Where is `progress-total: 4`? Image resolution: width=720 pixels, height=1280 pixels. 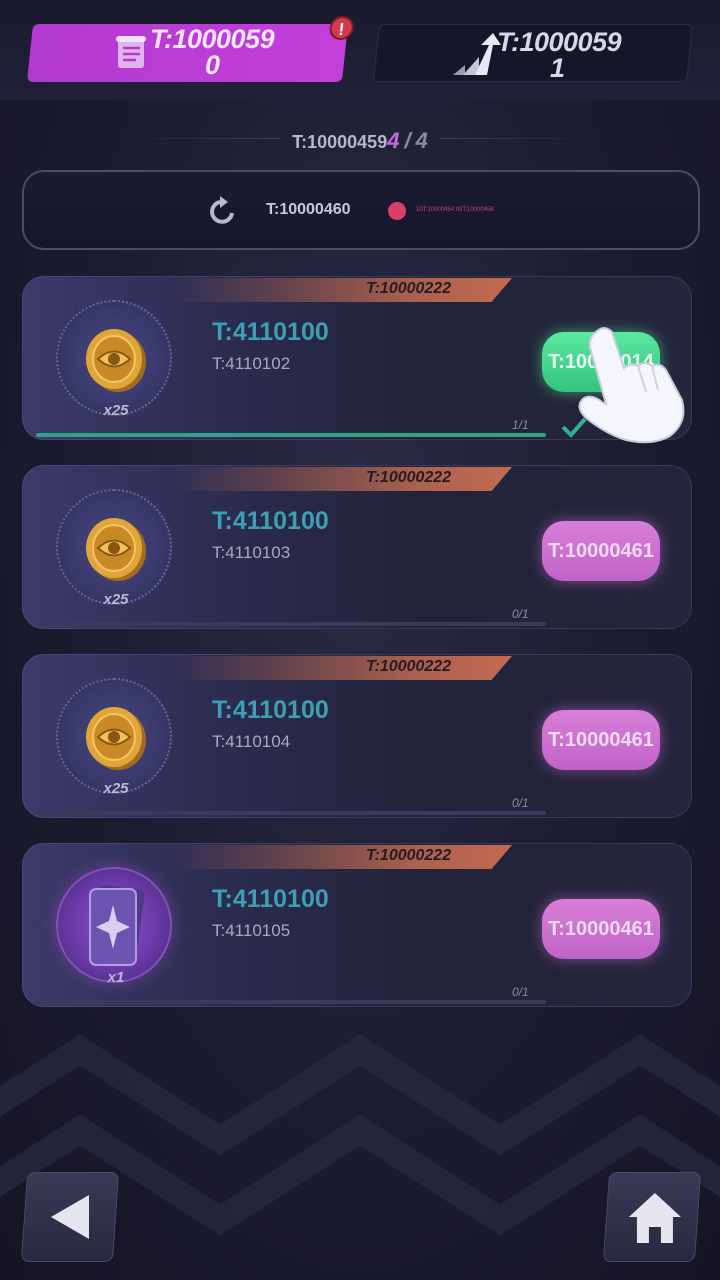
progress-total: 4 is located at coordinates (421, 140).